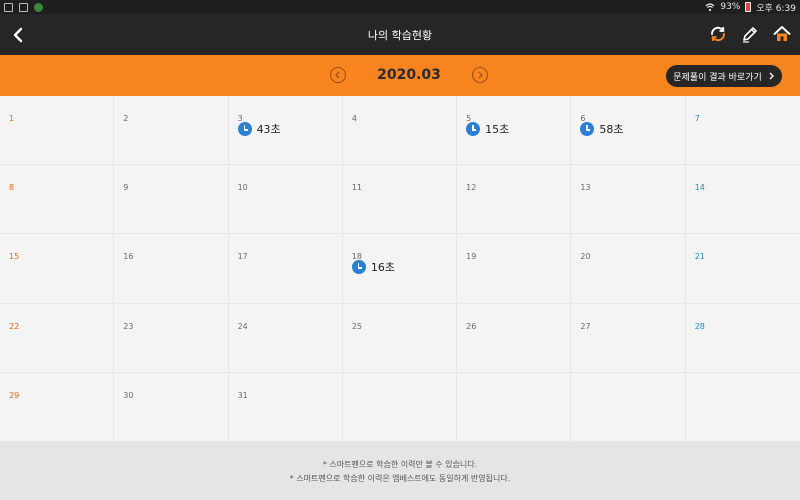 This screenshot has height=500, width=800. I want to click on day-number: 22, so click(14, 326).